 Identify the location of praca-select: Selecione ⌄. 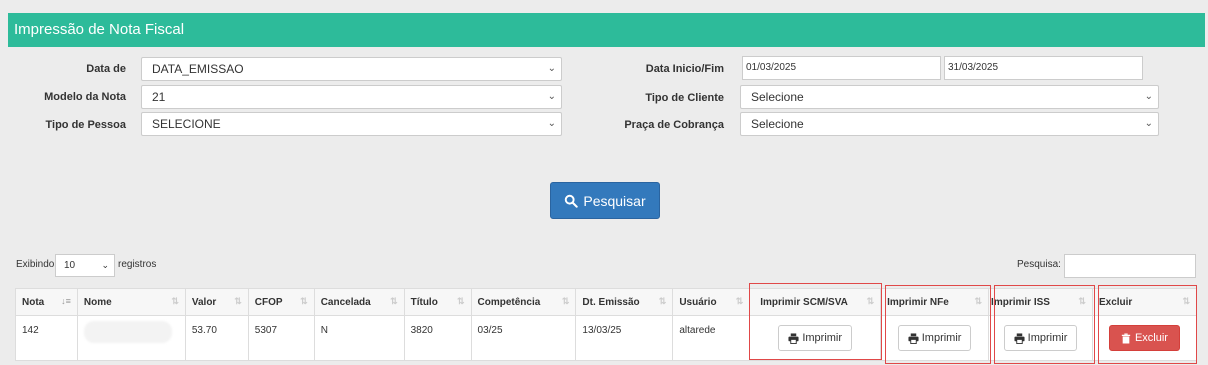
(949, 124).